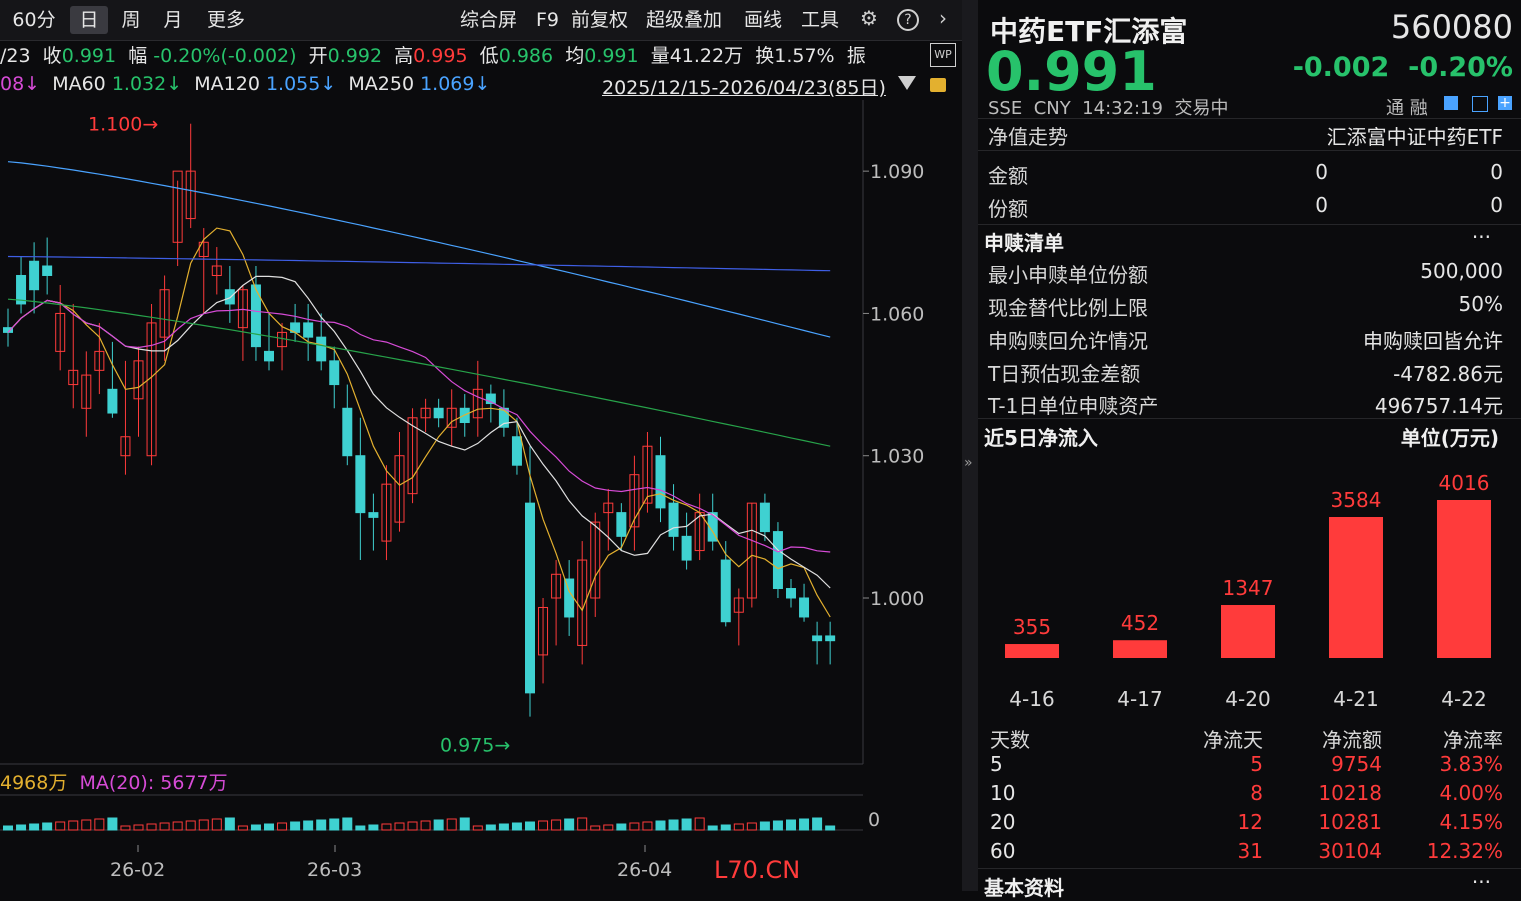 Image resolution: width=1521 pixels, height=901 pixels. What do you see at coordinates (1008, 176) in the screenshot?
I see `amount-label: 金额` at bounding box center [1008, 176].